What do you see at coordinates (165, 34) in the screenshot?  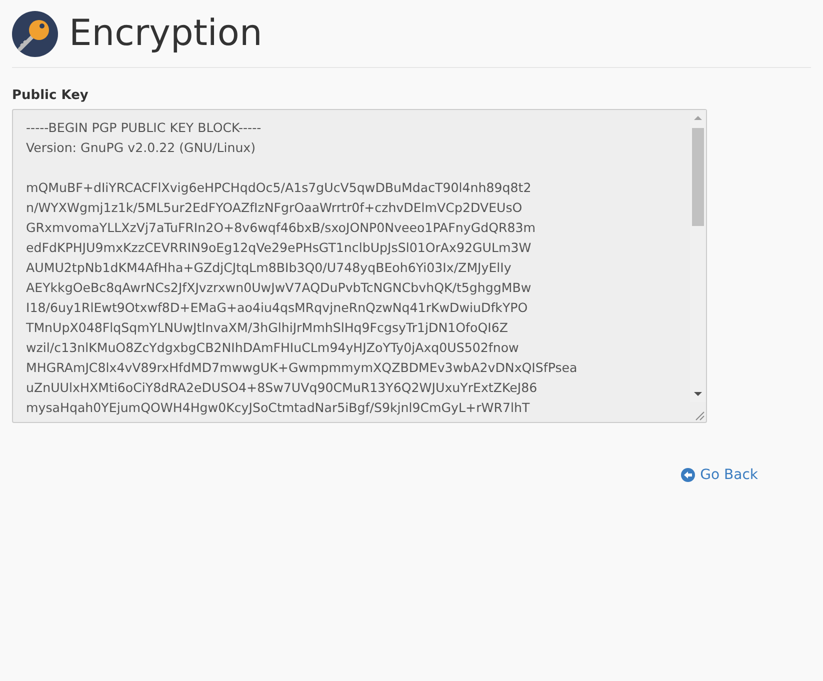 I see `page-title: Encryption` at bounding box center [165, 34].